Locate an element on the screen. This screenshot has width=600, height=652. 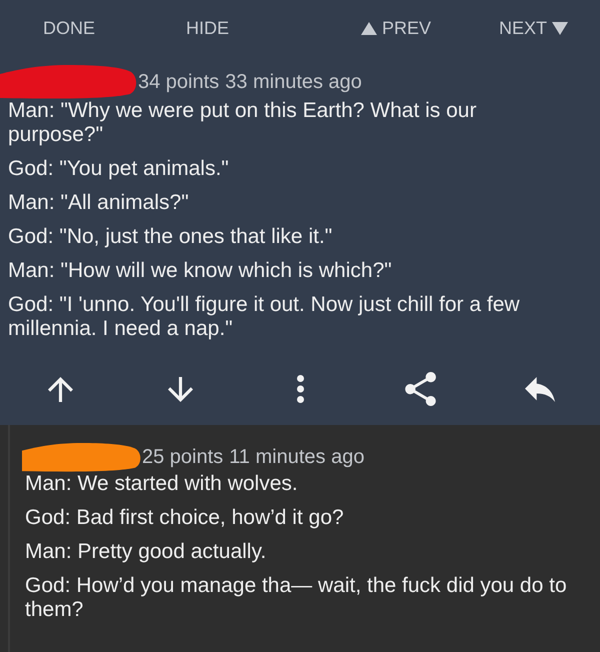
comment-text: God: How’d you manage tha— wait, the fuck did you do to them? is located at coordinates (296, 598).